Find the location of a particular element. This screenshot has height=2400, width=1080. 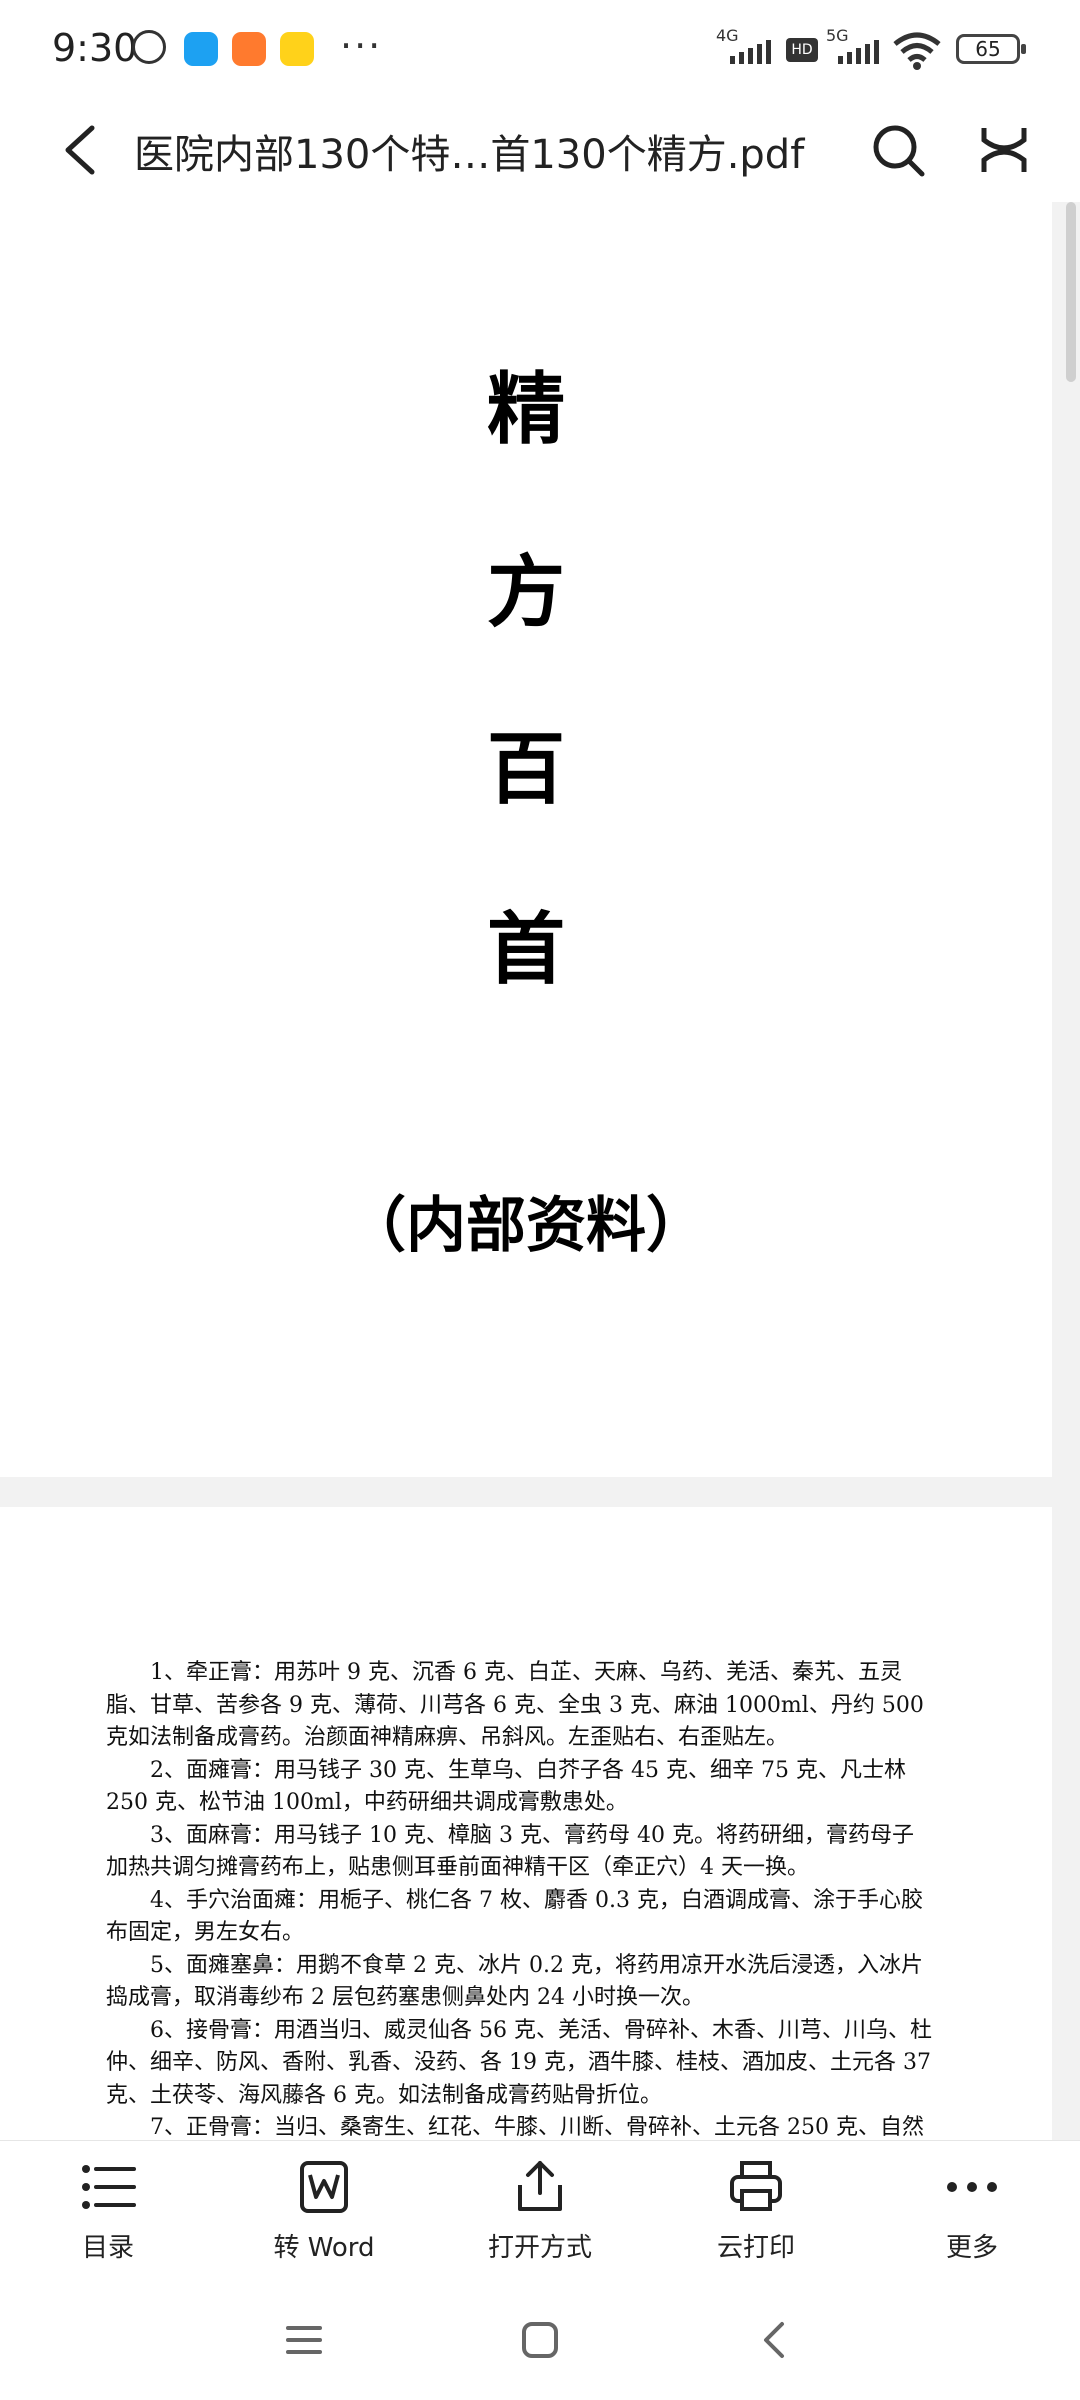

back-arrow-icon is located at coordinates (84, 150).